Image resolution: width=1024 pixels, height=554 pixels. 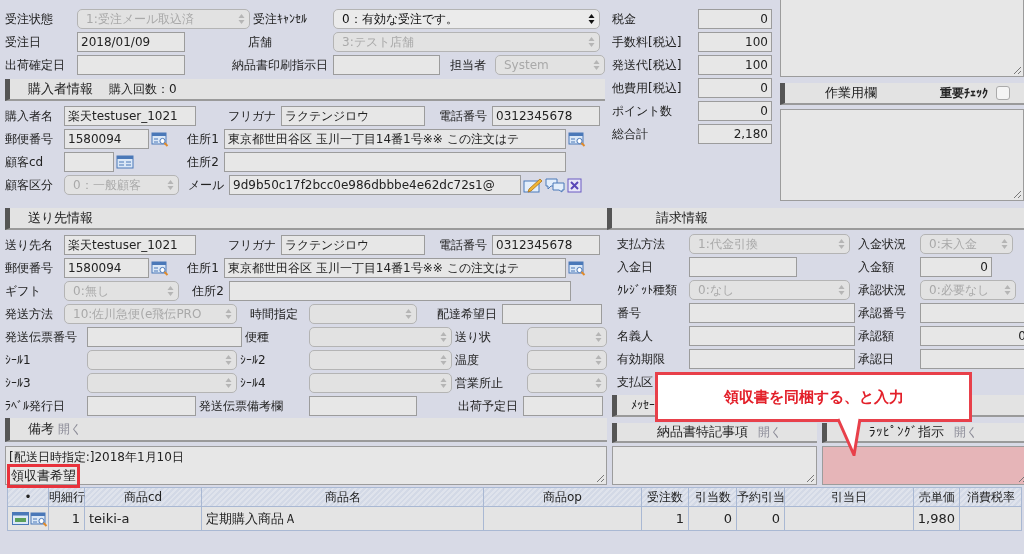 What do you see at coordinates (624, 19) in the screenshot?
I see `field-label: 税金` at bounding box center [624, 19].